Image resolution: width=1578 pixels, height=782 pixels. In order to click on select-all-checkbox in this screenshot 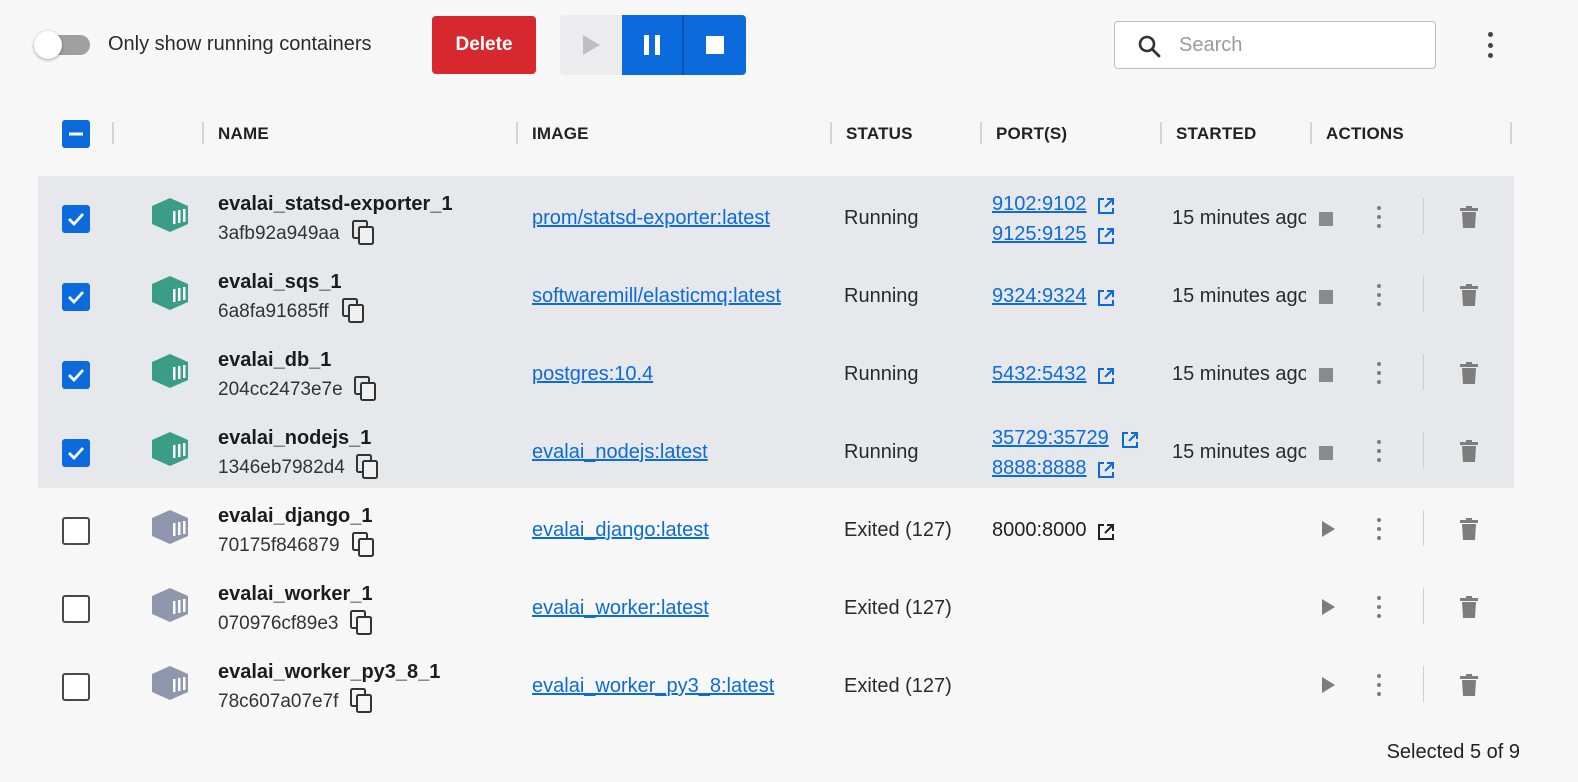, I will do `click(76, 134)`.